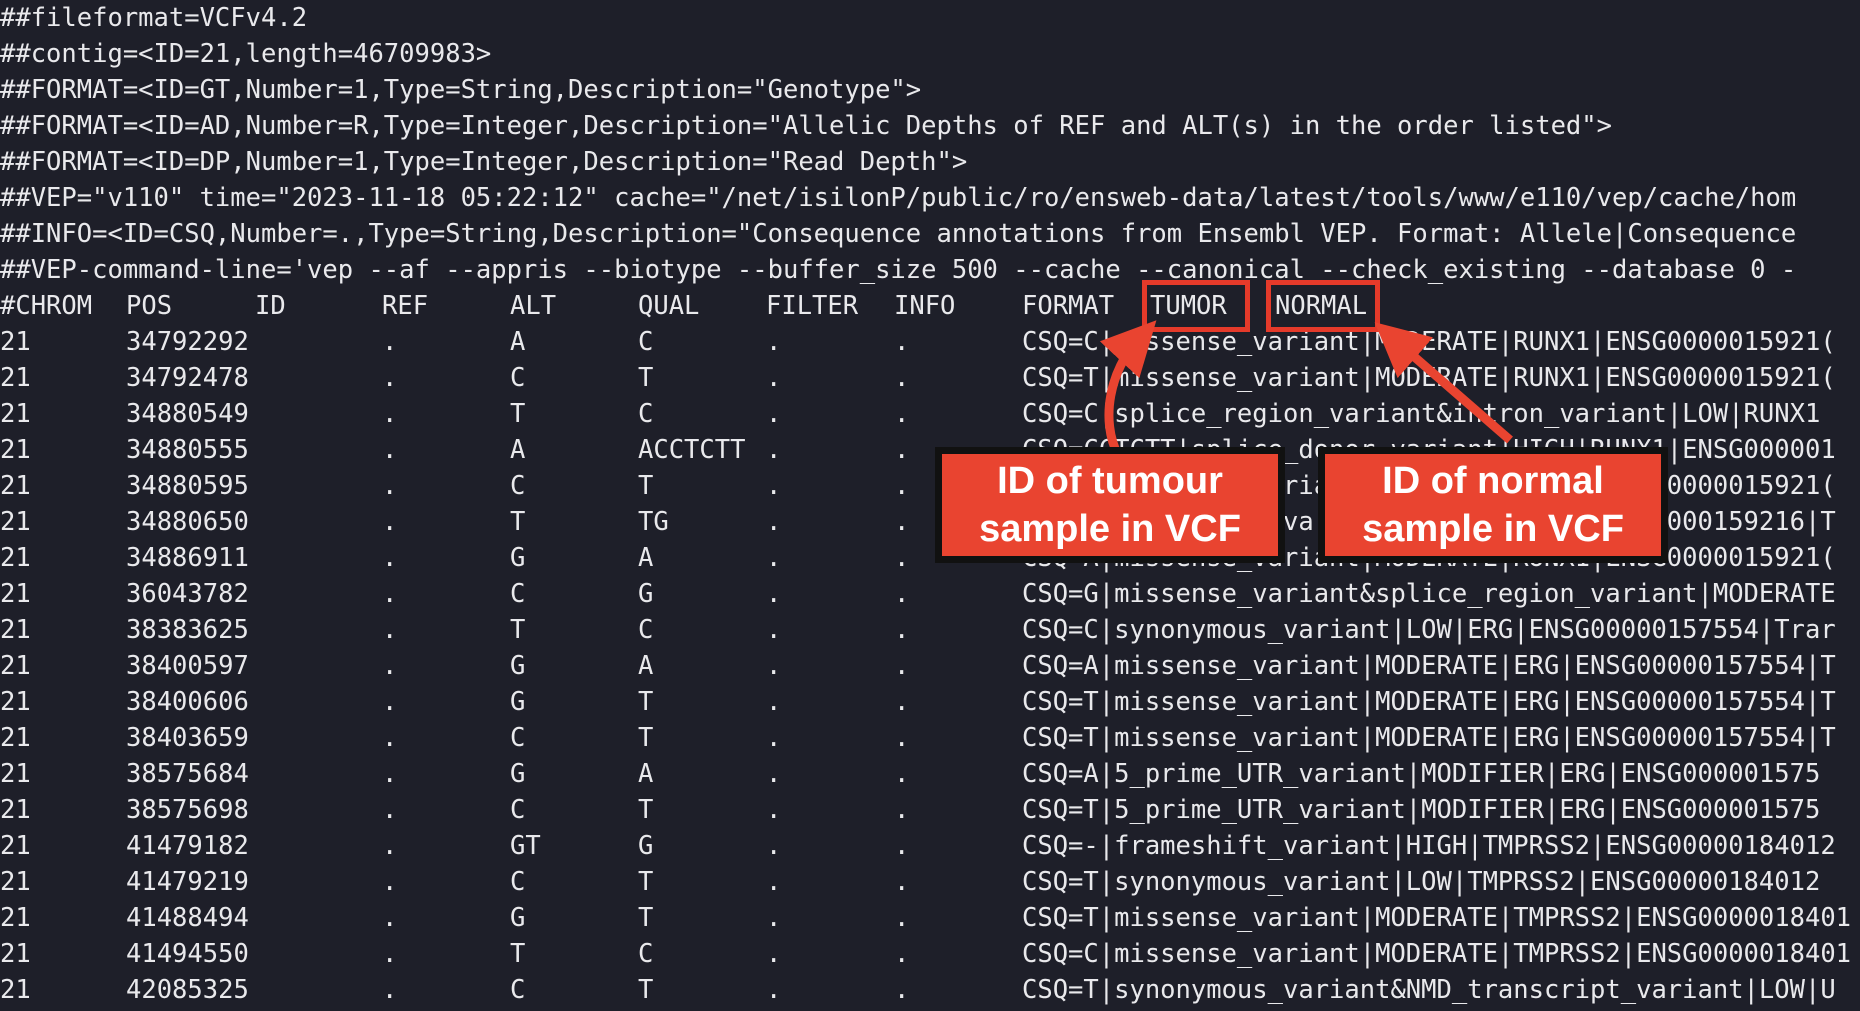  Describe the element at coordinates (246, 54) in the screenshot. I see `vcf-meta-line: ##contig=<ID=21,length=46709983>` at that location.